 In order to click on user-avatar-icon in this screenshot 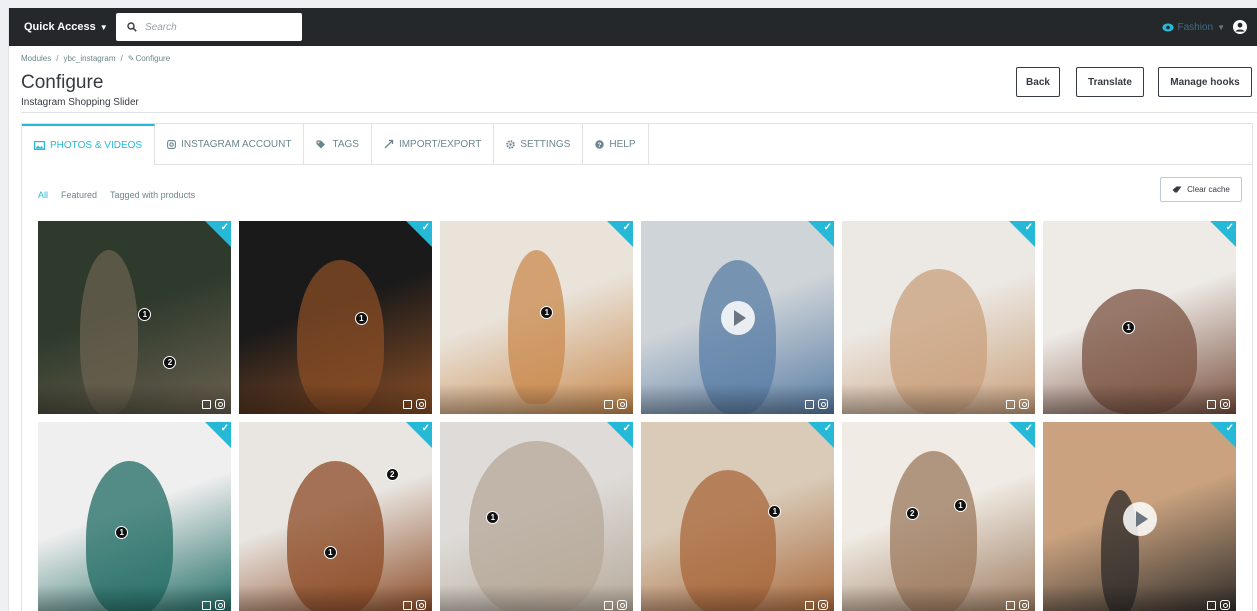, I will do `click(1240, 27)`.